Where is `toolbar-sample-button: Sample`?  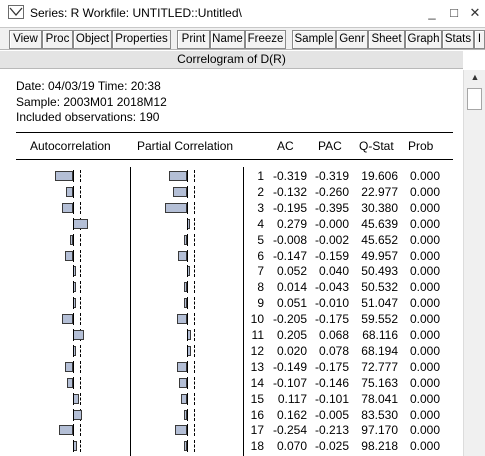
toolbar-sample-button: Sample is located at coordinates (314, 39).